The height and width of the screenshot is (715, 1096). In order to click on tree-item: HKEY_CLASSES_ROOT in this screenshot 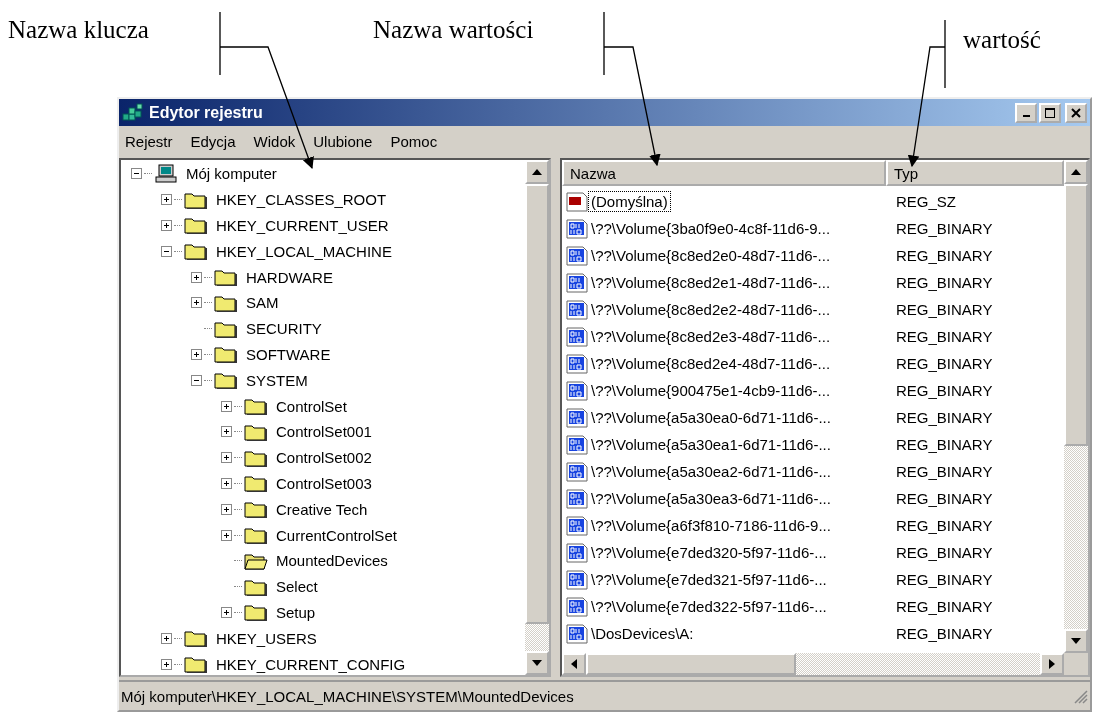, I will do `click(301, 200)`.